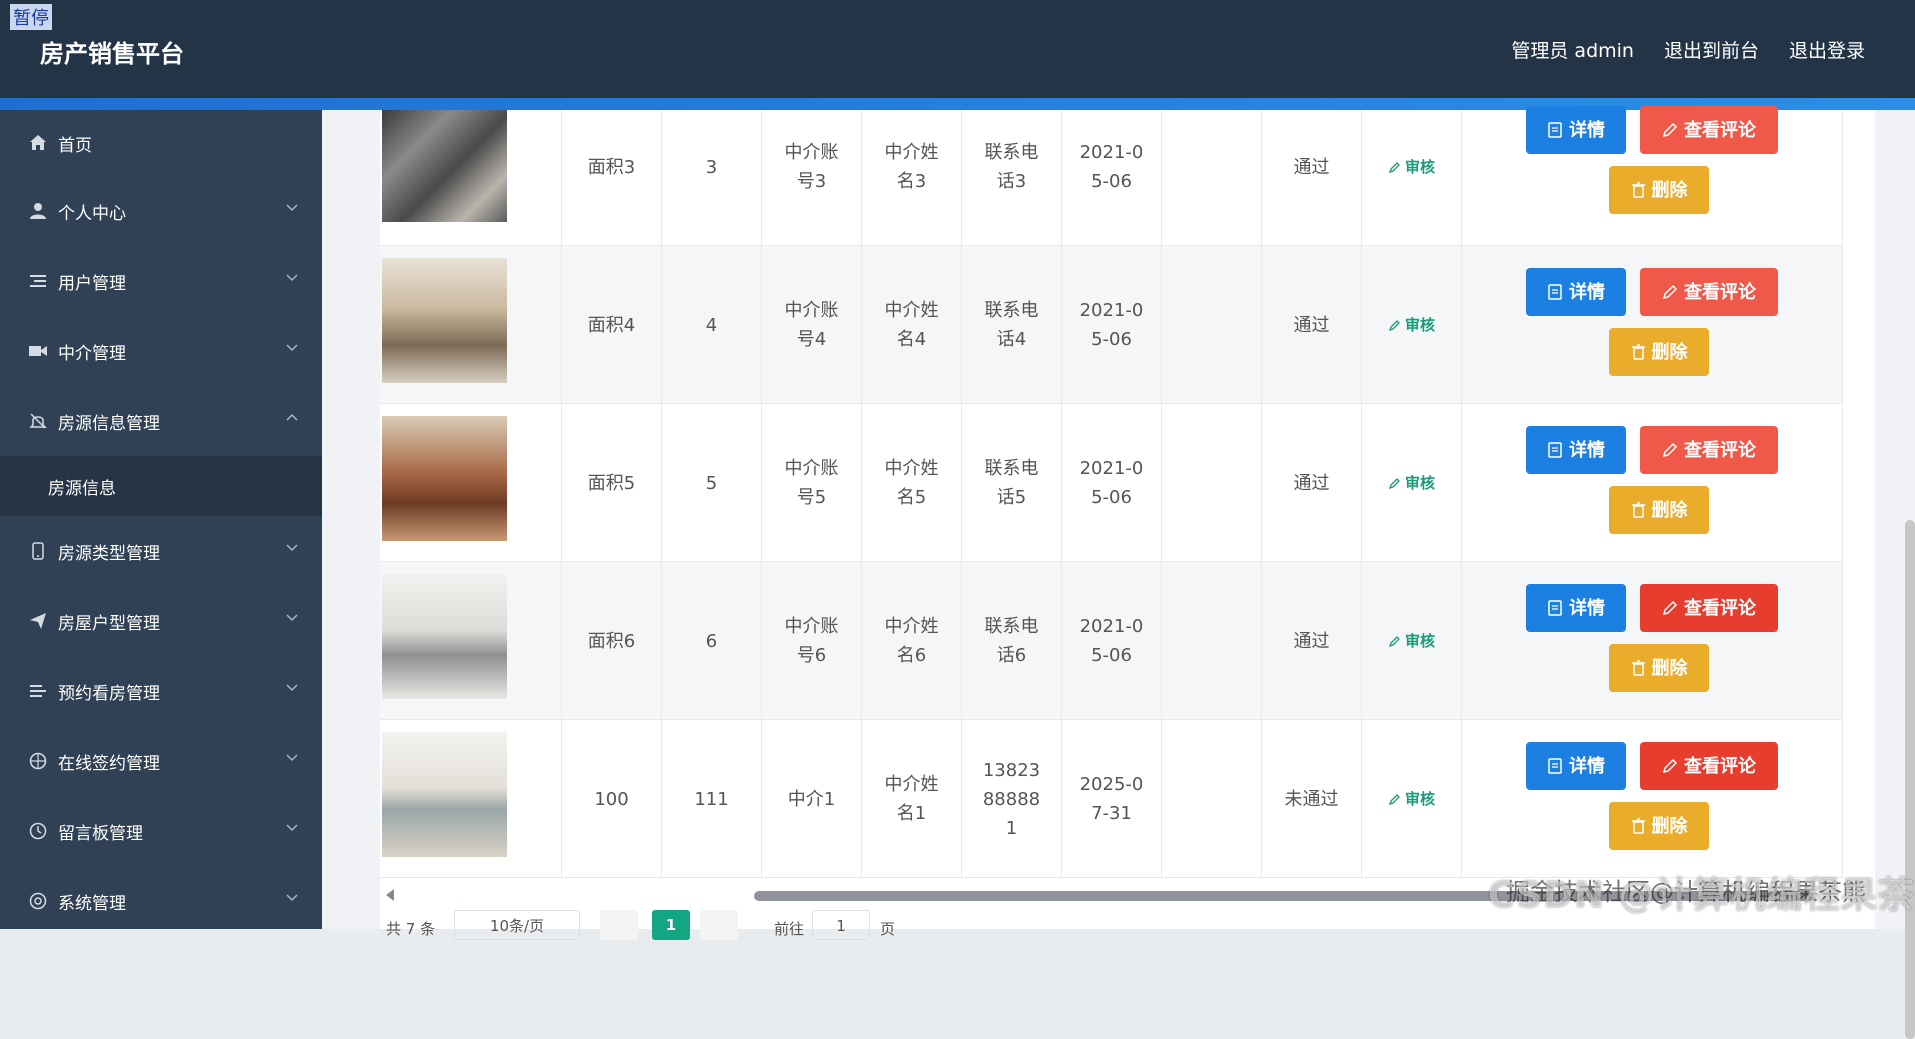  Describe the element at coordinates (161, 901) in the screenshot. I see `sidebar-item-system-management: 系统管理` at that location.